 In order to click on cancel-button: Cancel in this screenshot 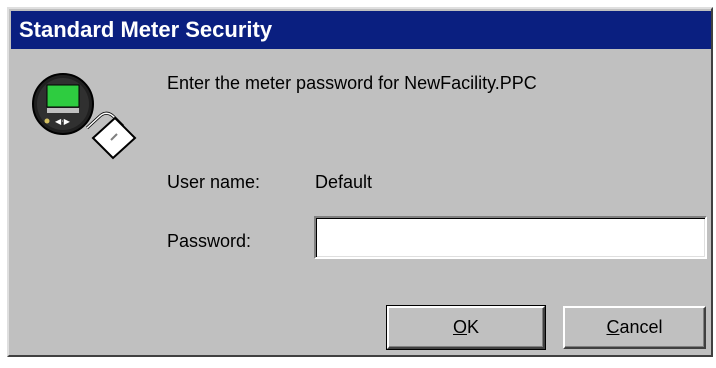, I will do `click(634, 327)`.